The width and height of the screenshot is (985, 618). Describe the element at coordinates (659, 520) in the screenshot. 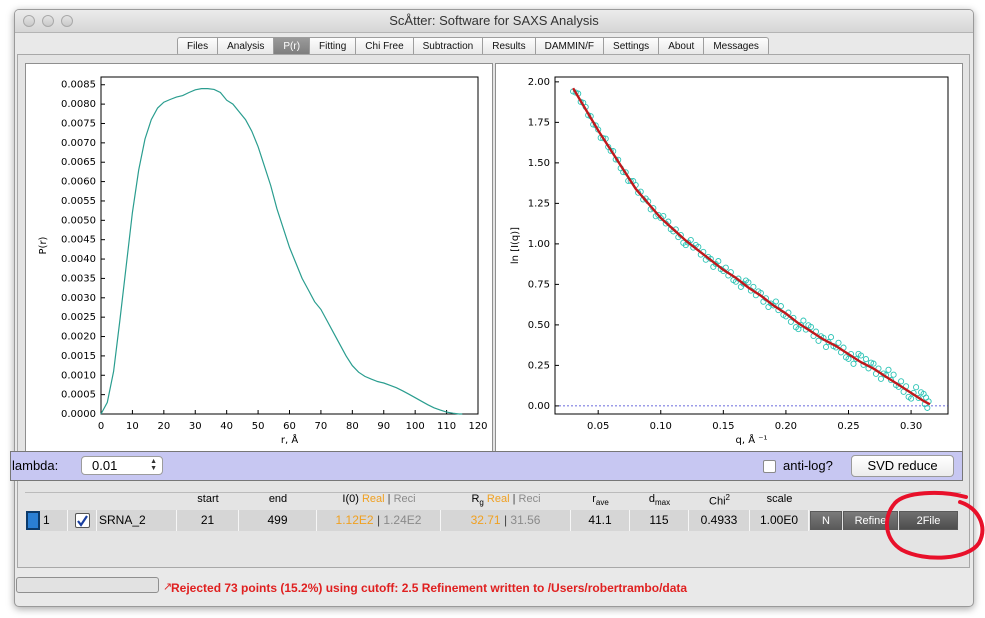

I see `row-dmax: 115` at that location.